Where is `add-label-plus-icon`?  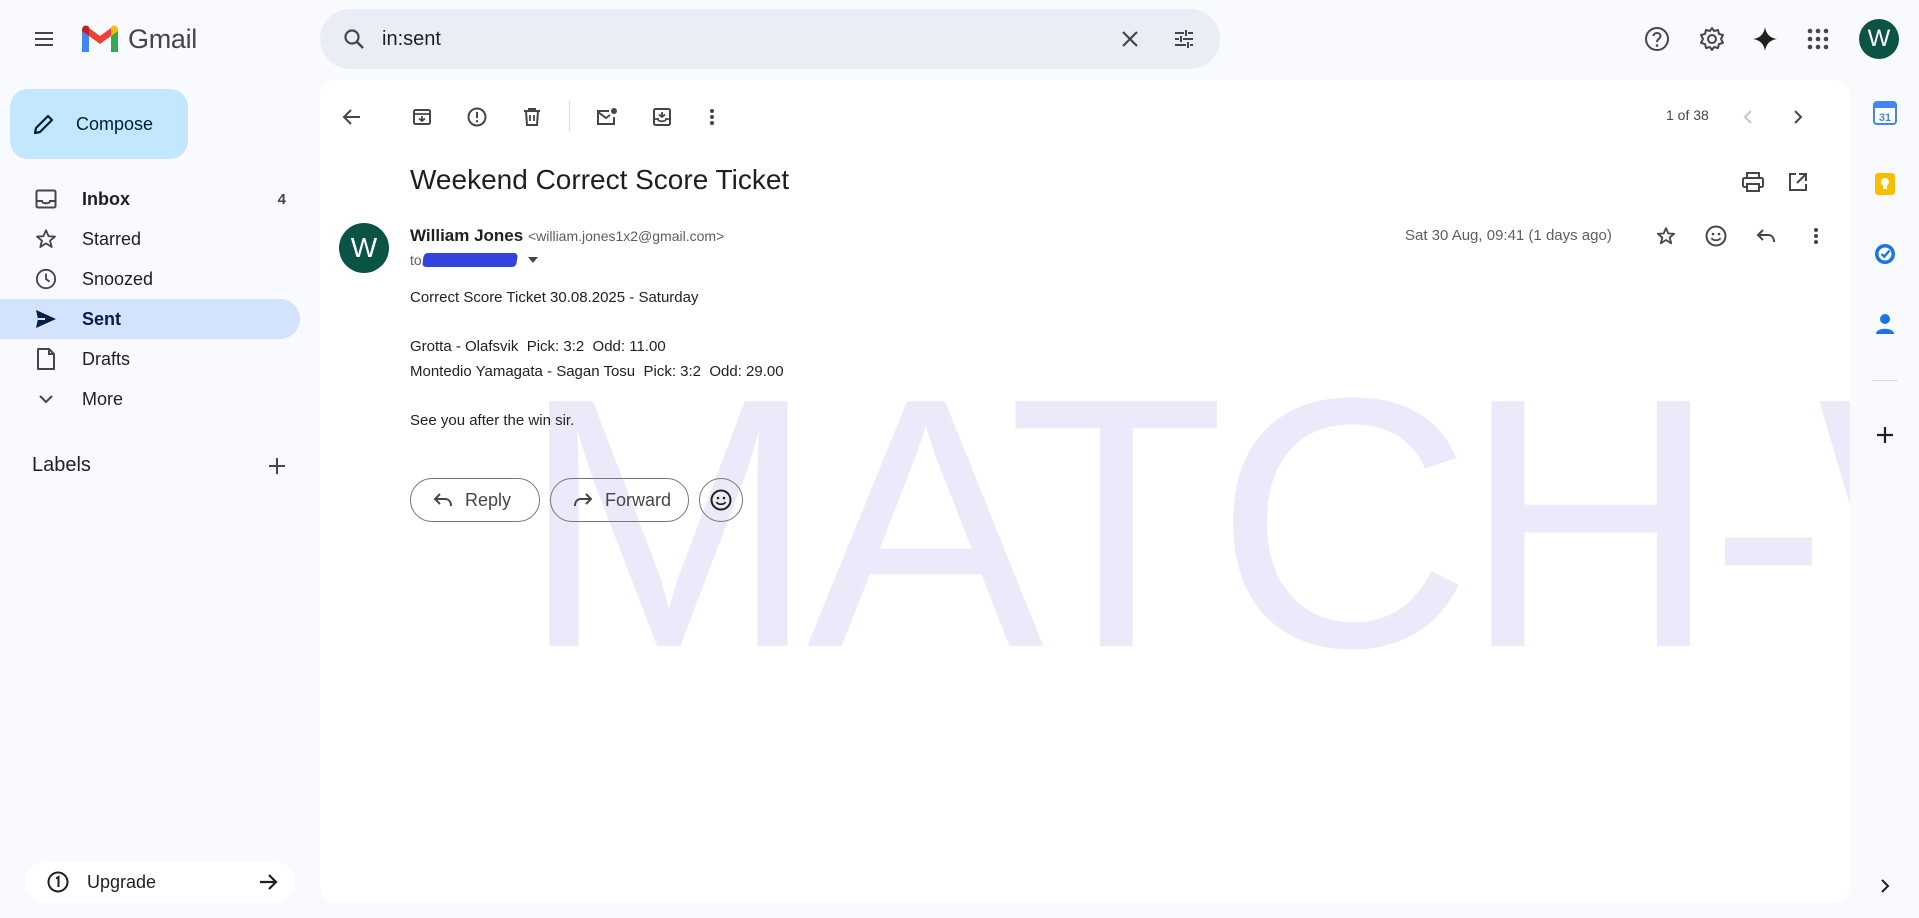
add-label-plus-icon is located at coordinates (277, 466).